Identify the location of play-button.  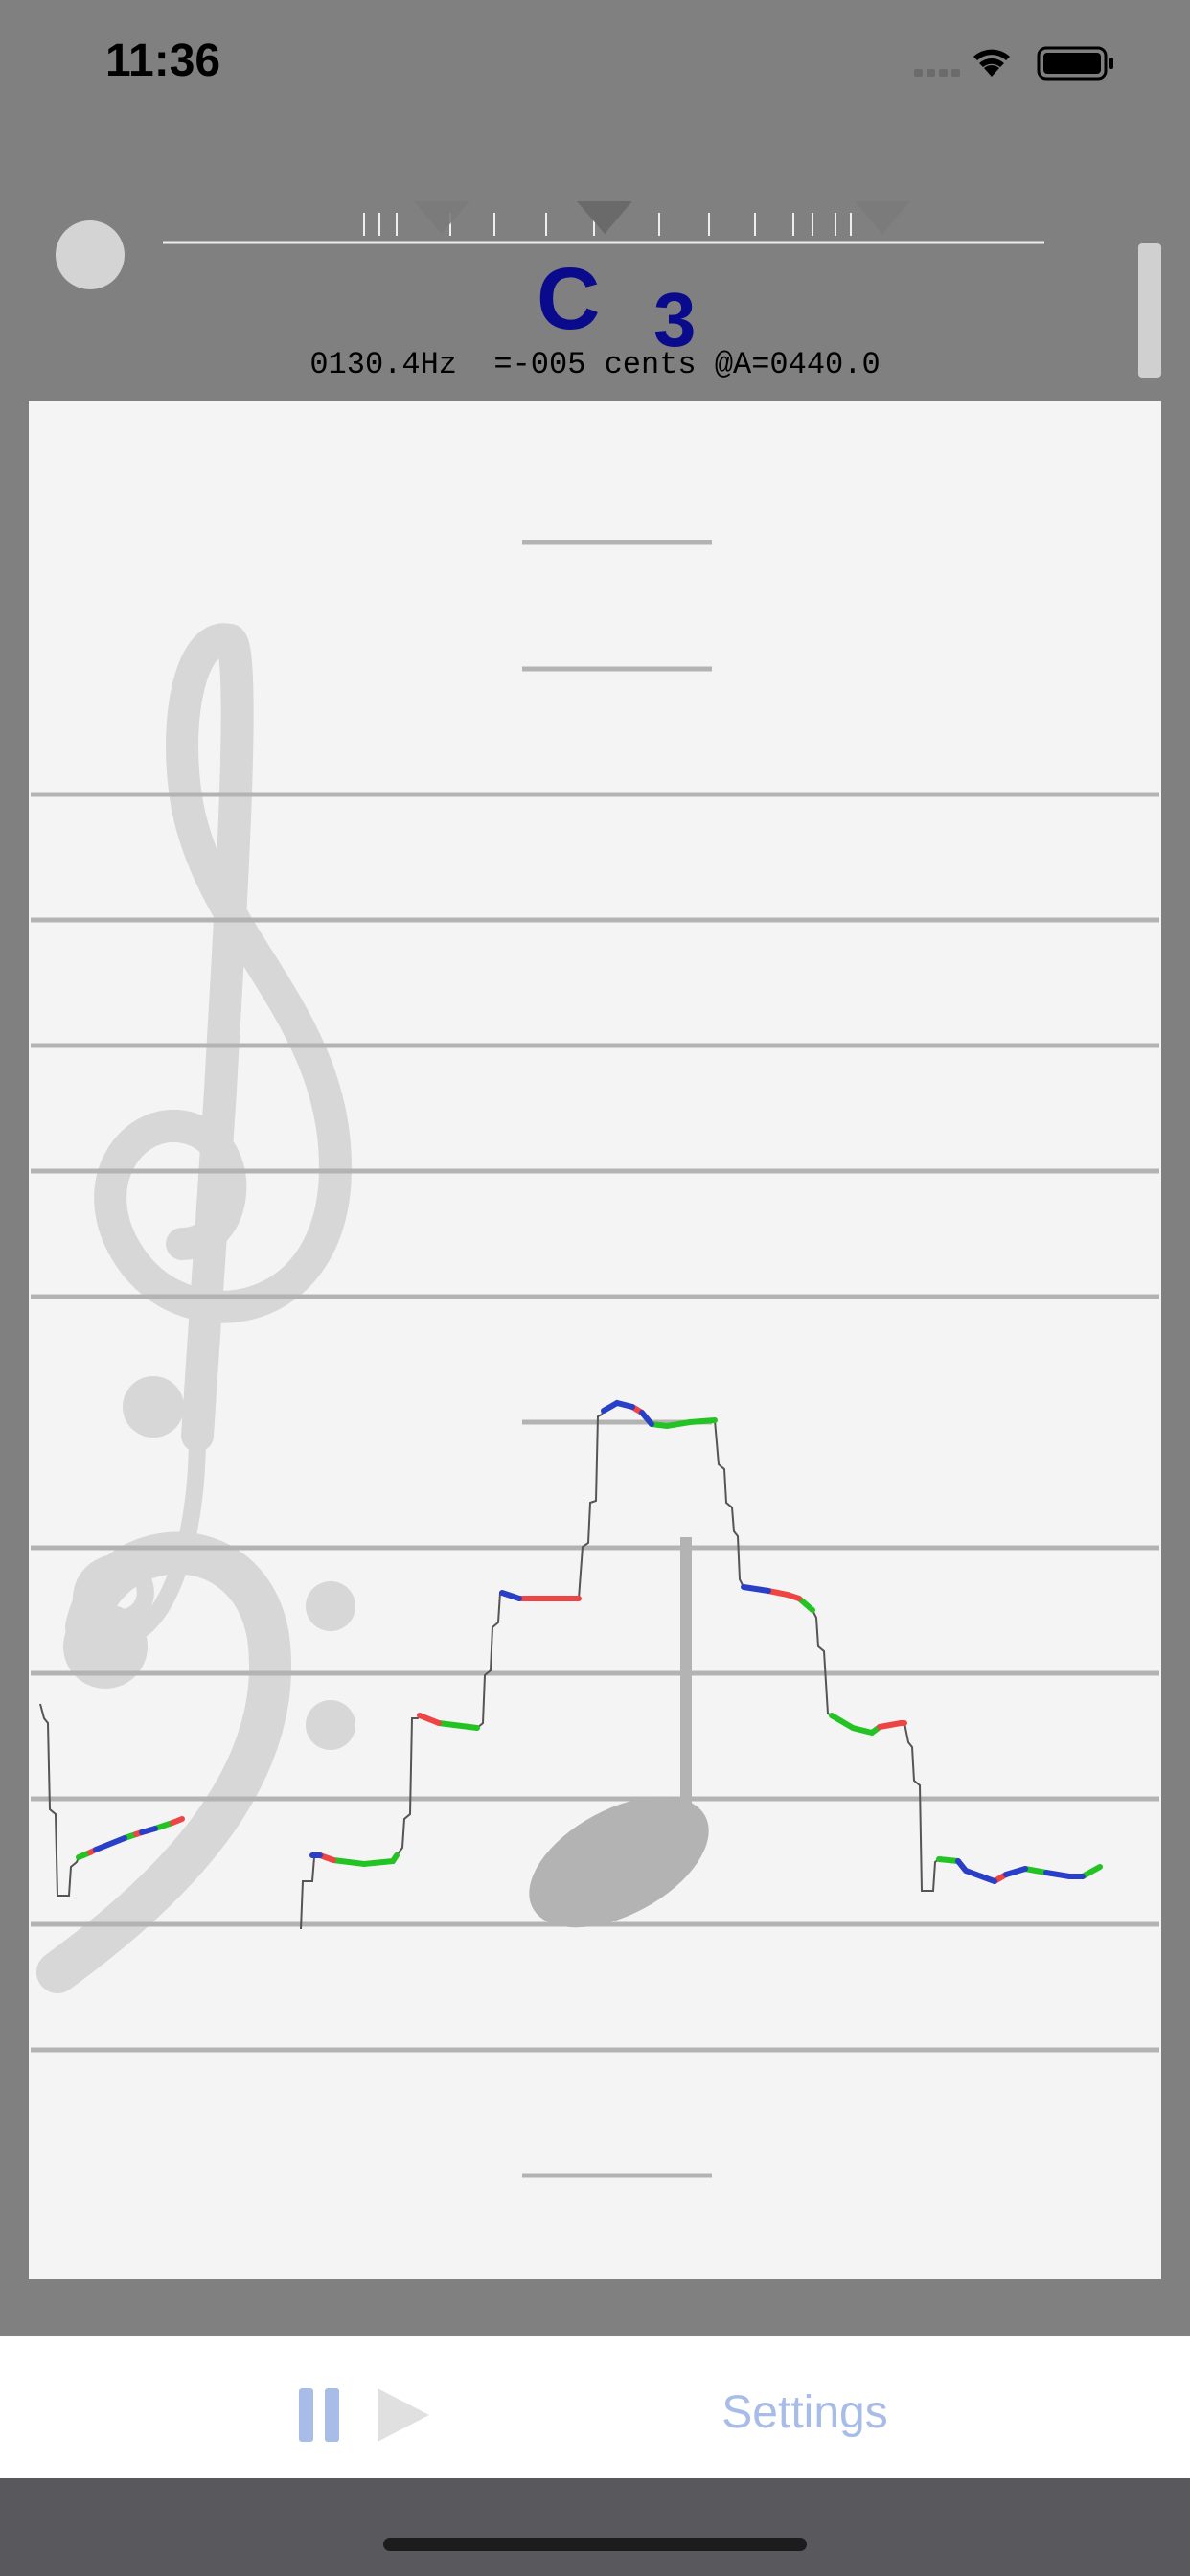
(404, 2415).